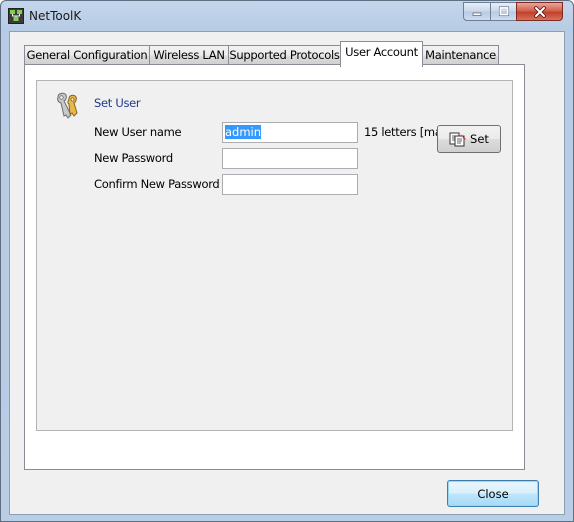  Describe the element at coordinates (133, 158) in the screenshot. I see `new-password-label: New Password` at that location.